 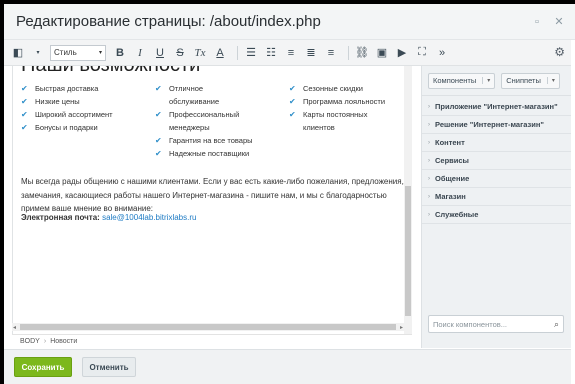 I want to click on vertical-scroll-thumb, so click(x=408, y=251).